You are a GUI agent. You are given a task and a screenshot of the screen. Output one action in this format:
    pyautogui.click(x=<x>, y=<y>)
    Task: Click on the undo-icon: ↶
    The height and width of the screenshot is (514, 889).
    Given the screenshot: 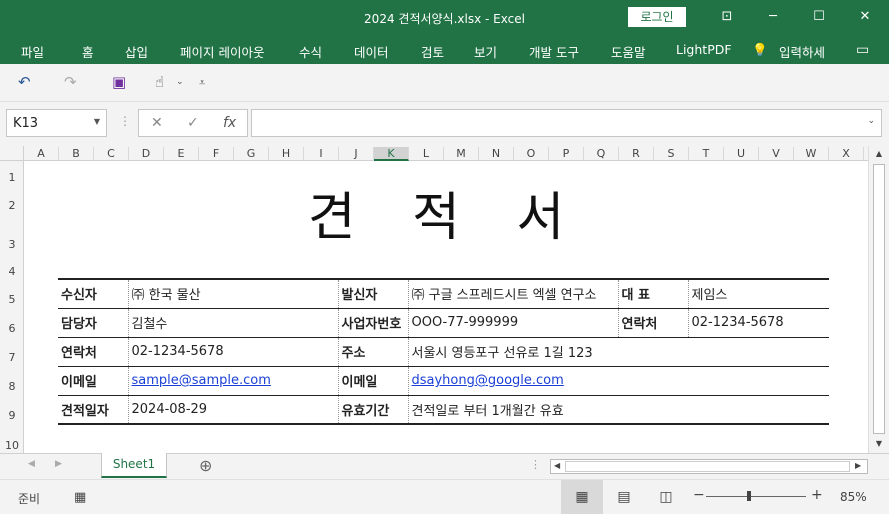 What is the action you would take?
    pyautogui.click(x=24, y=82)
    